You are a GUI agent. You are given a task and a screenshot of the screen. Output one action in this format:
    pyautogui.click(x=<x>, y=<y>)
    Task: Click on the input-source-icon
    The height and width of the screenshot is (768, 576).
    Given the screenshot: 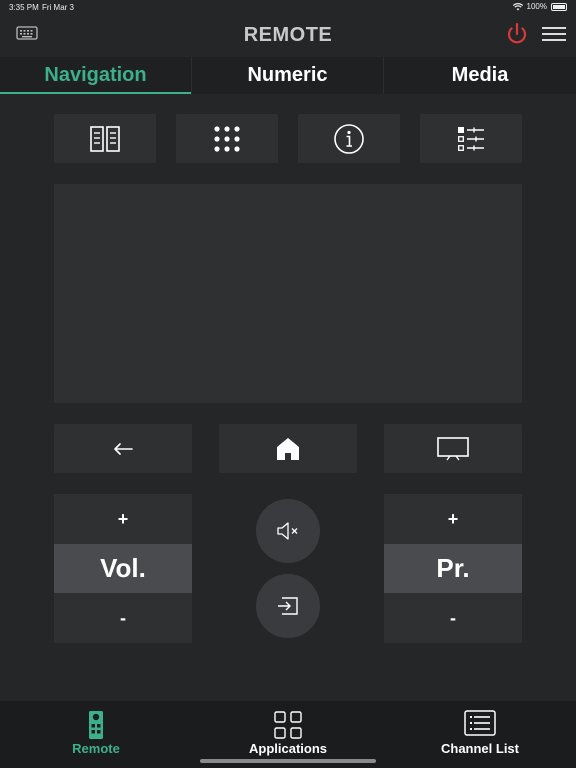 What is the action you would take?
    pyautogui.click(x=288, y=606)
    